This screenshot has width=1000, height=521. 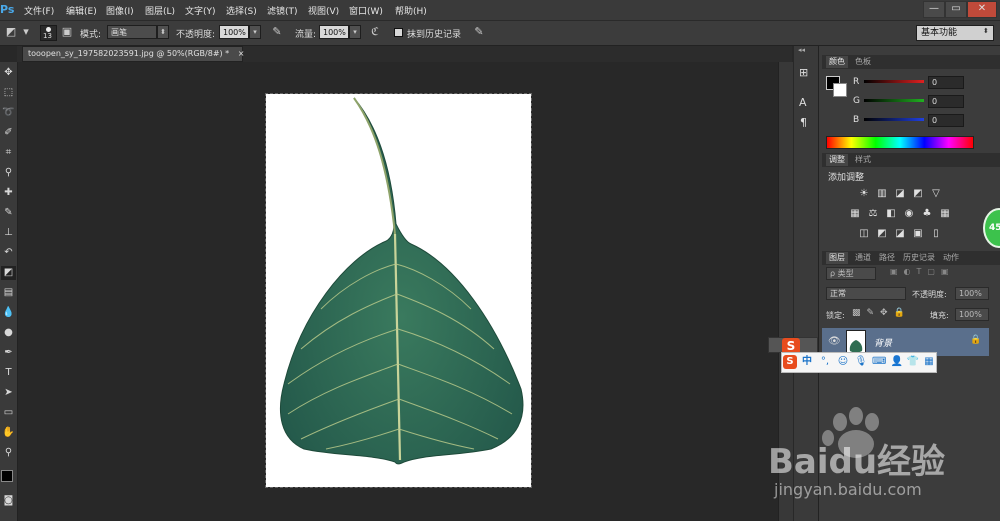 What do you see at coordinates (81, 10) in the screenshot?
I see `menu-edit: 编辑(E)` at bounding box center [81, 10].